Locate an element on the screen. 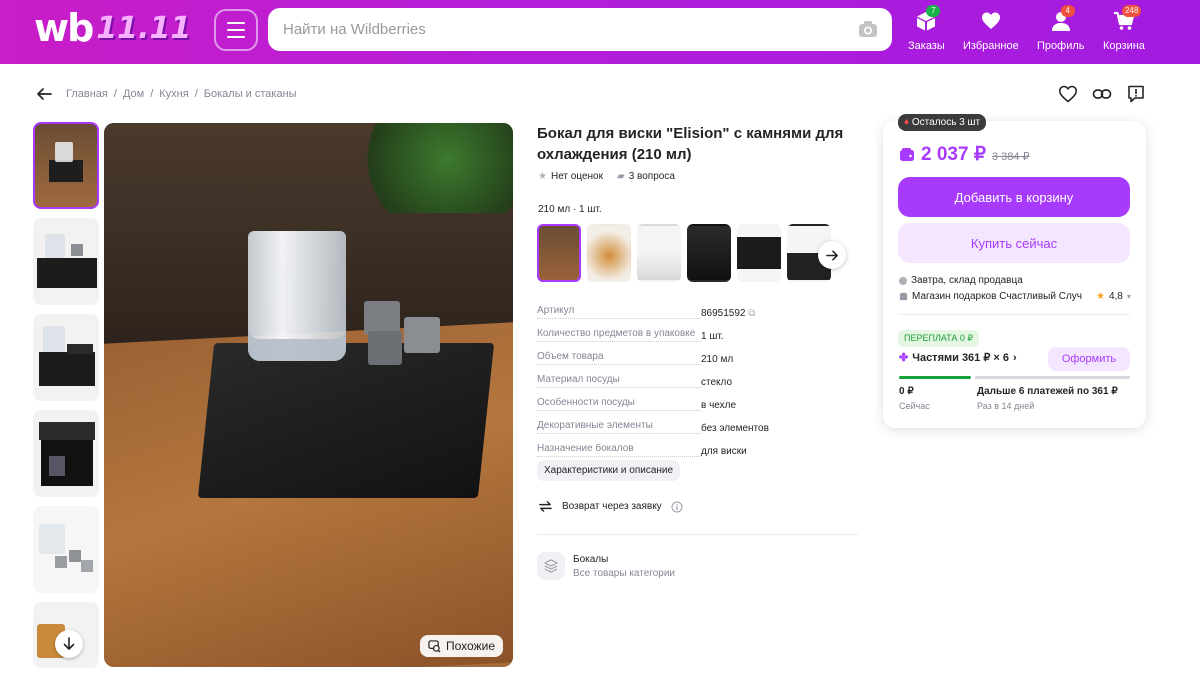  report-icon is located at coordinates (1136, 94).